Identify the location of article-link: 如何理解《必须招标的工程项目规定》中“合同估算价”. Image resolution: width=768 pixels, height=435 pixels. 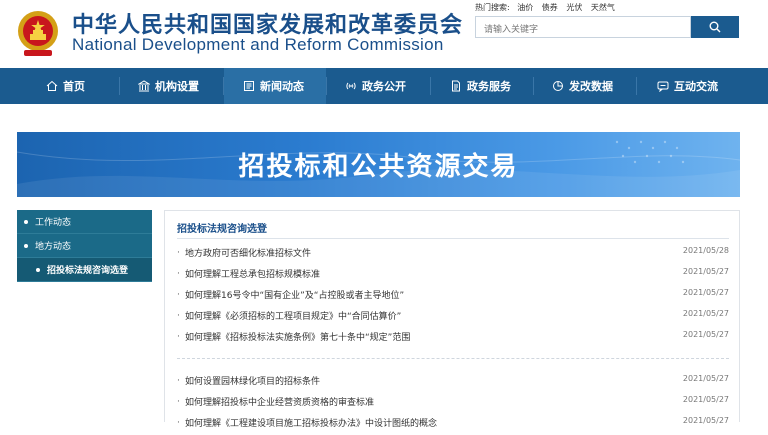
(293, 315).